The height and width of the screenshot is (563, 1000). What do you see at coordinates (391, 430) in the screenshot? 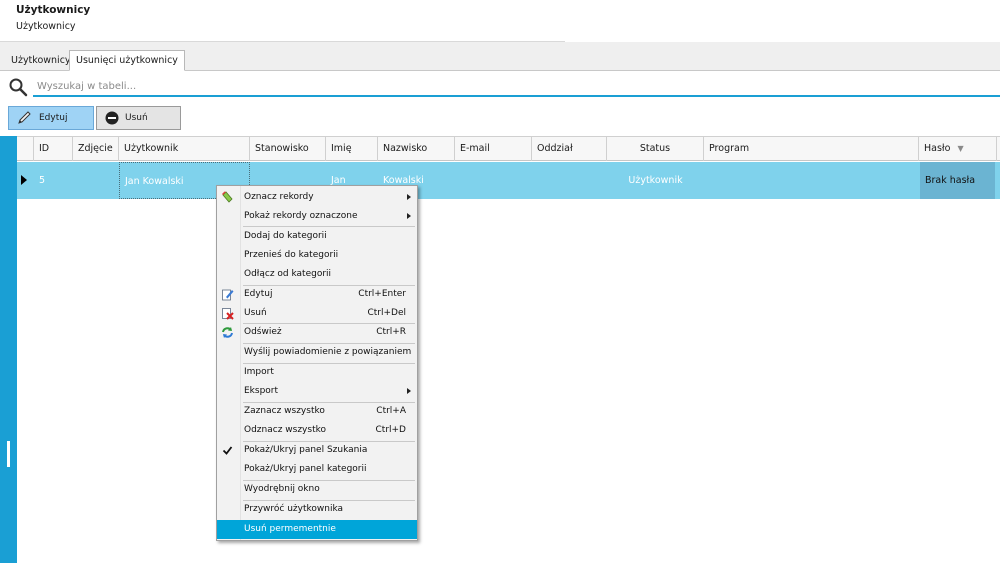
I see `menu-item-shortcut: Ctrl+D` at bounding box center [391, 430].